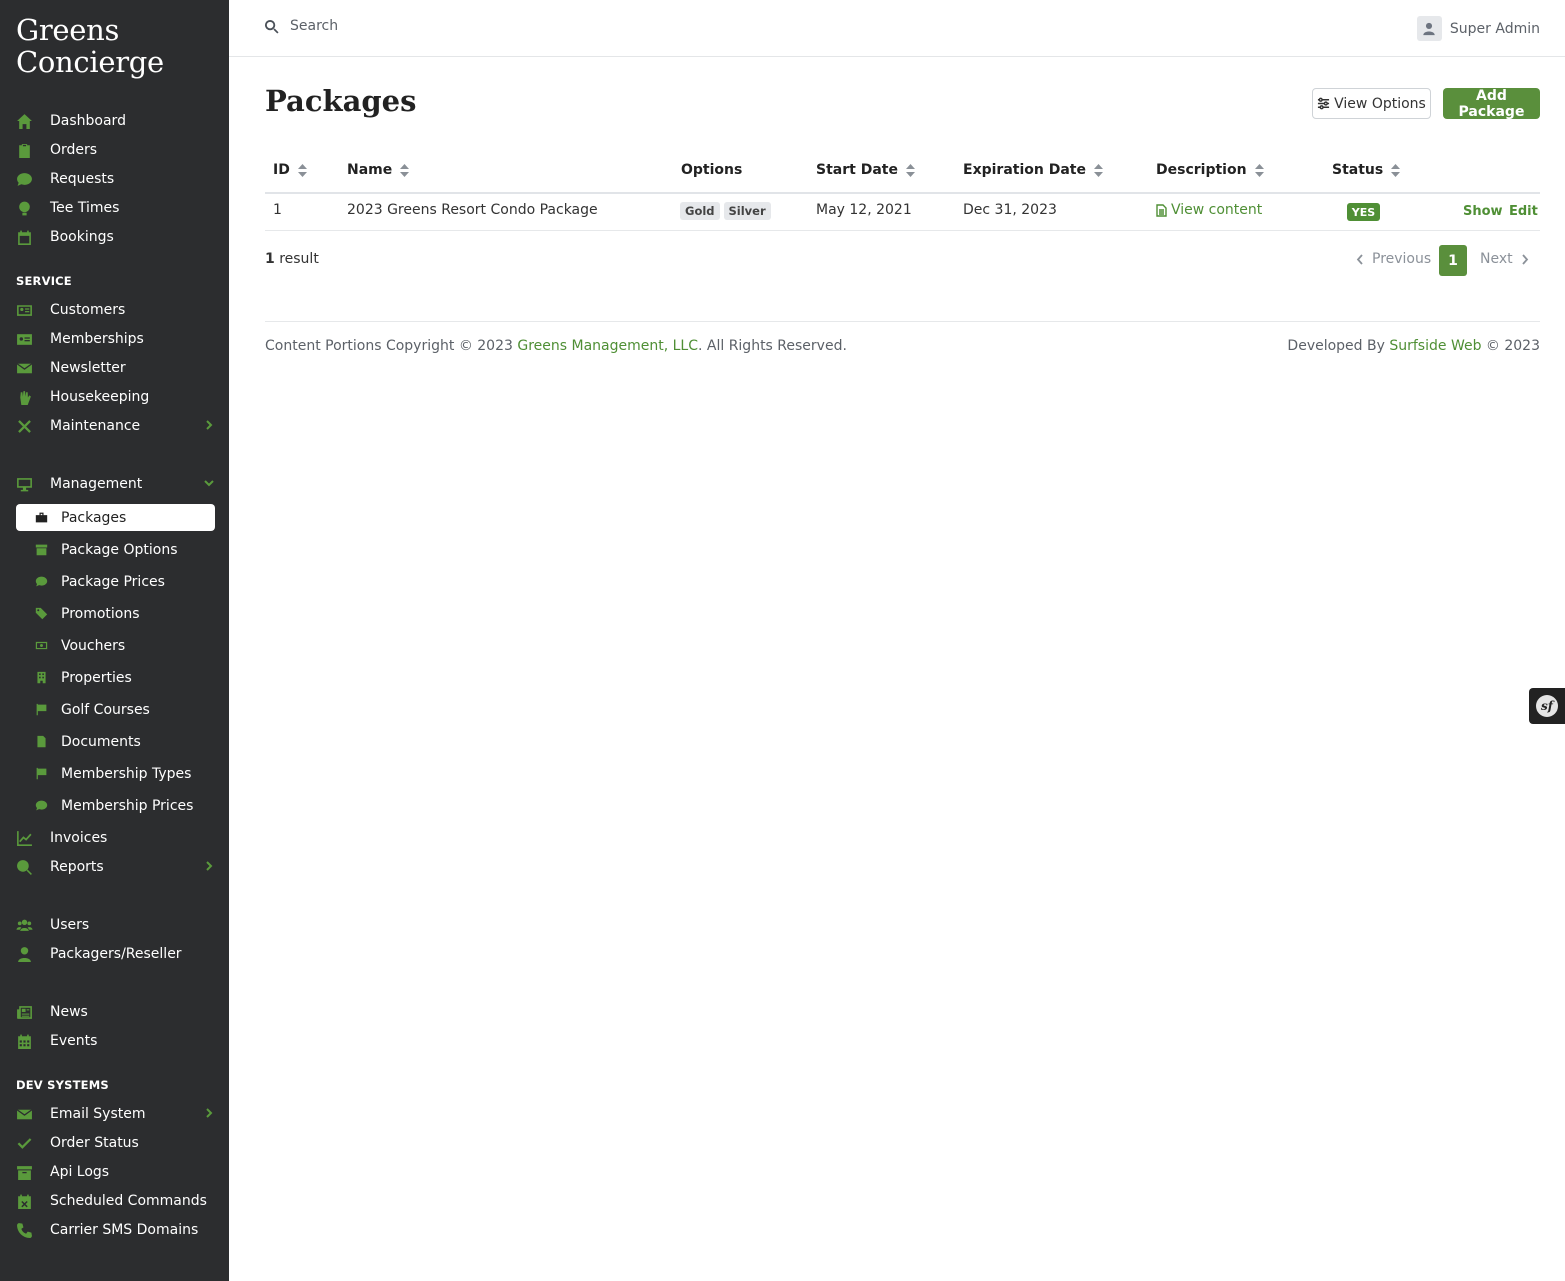 This screenshot has height=1281, width=1565. What do you see at coordinates (1324, 103) in the screenshot?
I see `sliders-icon` at bounding box center [1324, 103].